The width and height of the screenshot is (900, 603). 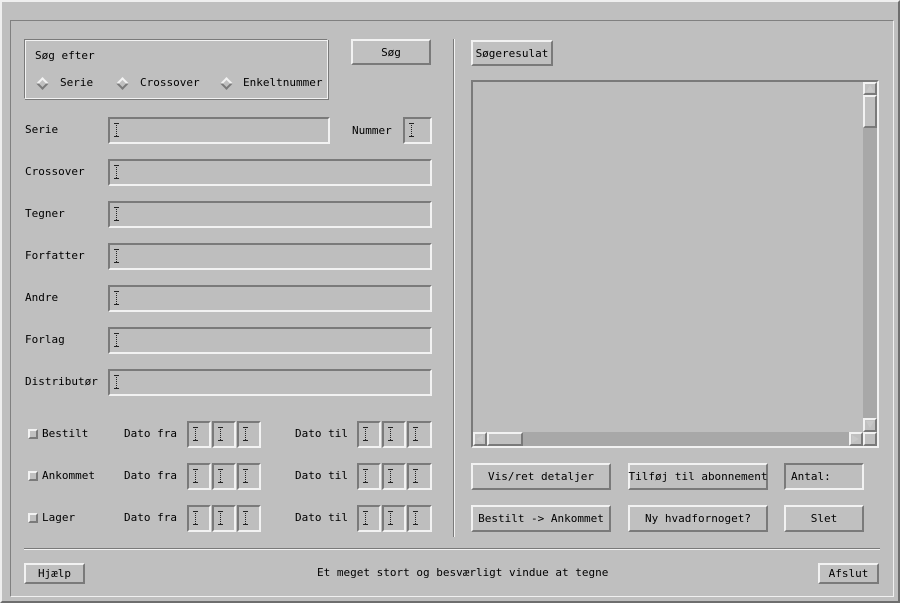 I want to click on ankommet-from-month-input, so click(x=224, y=476).